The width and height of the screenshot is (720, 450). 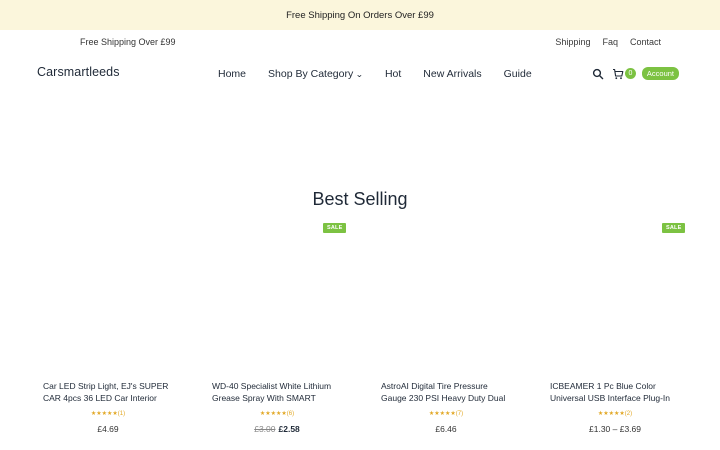 I want to click on price-current: £1.30 – £3.69, so click(x=615, y=429).